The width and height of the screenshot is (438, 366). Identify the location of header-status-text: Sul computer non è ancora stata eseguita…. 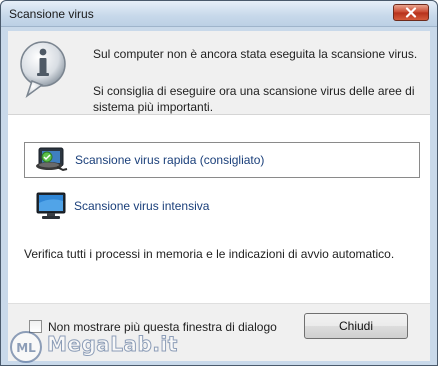
(255, 54).